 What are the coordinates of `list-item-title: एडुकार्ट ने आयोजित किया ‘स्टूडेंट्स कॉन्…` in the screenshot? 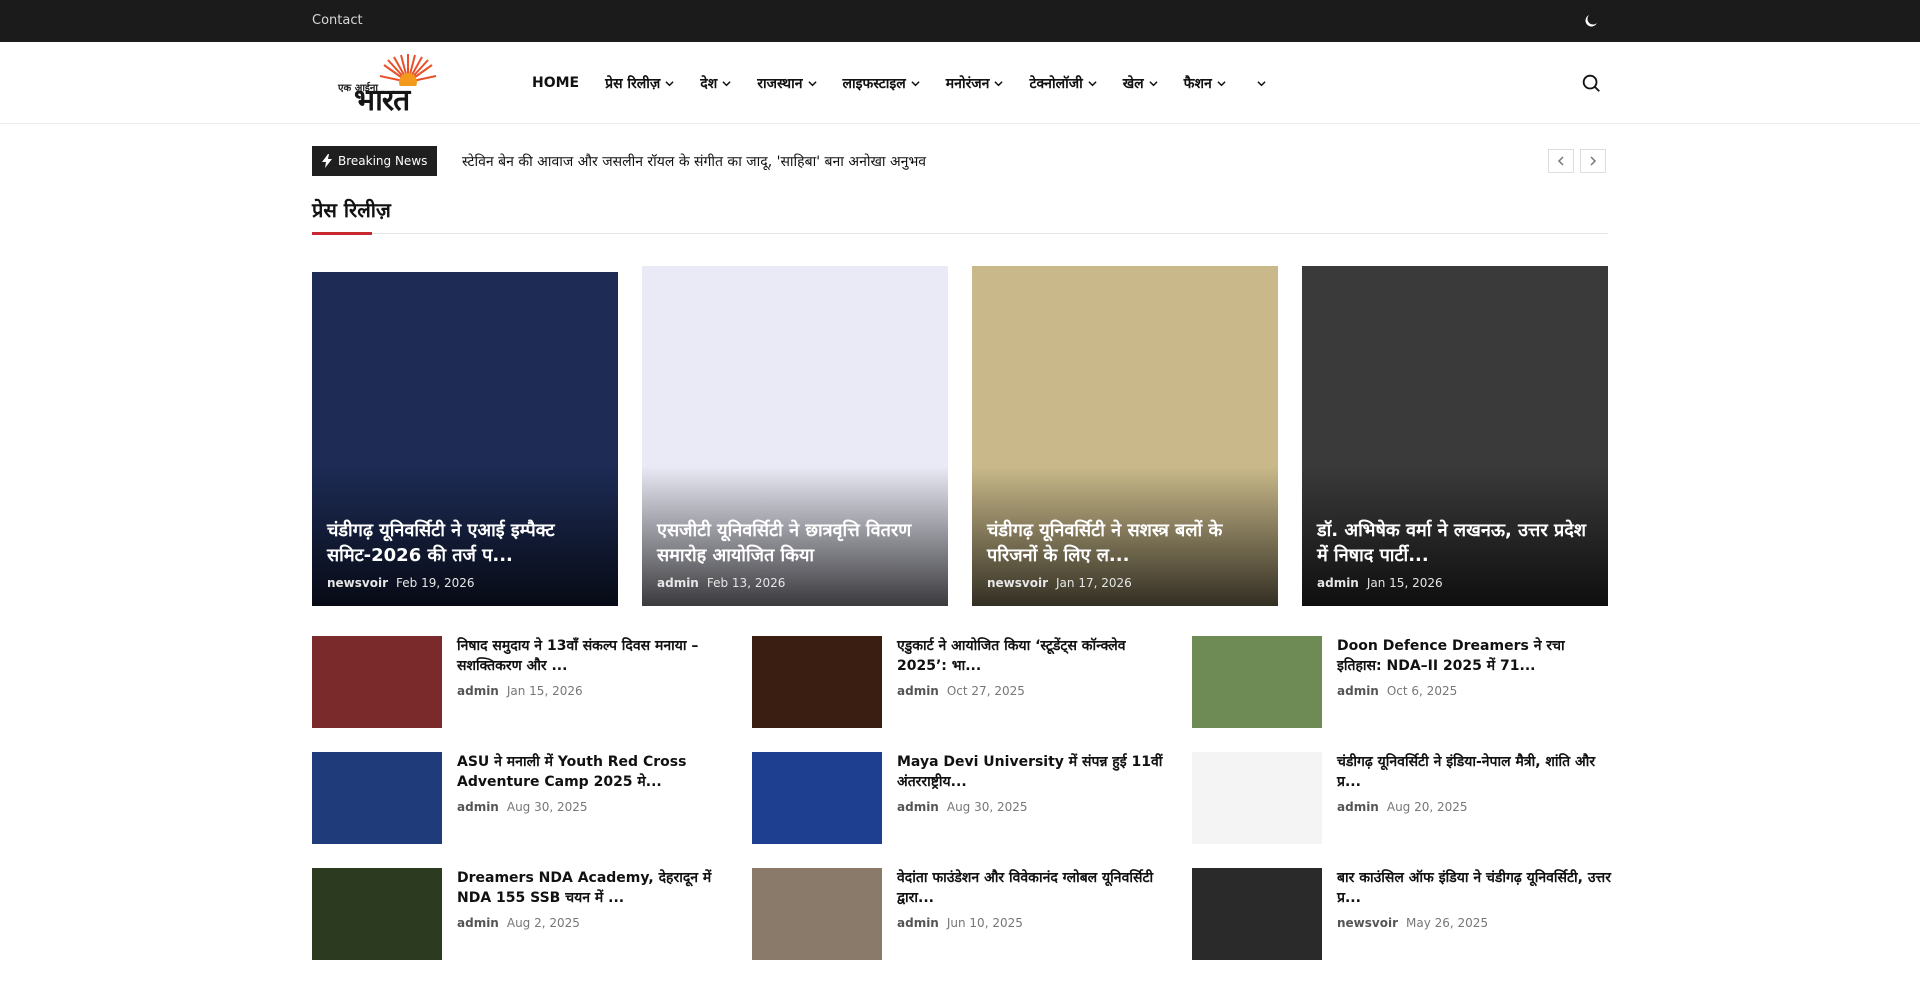 It's located at (1034, 656).